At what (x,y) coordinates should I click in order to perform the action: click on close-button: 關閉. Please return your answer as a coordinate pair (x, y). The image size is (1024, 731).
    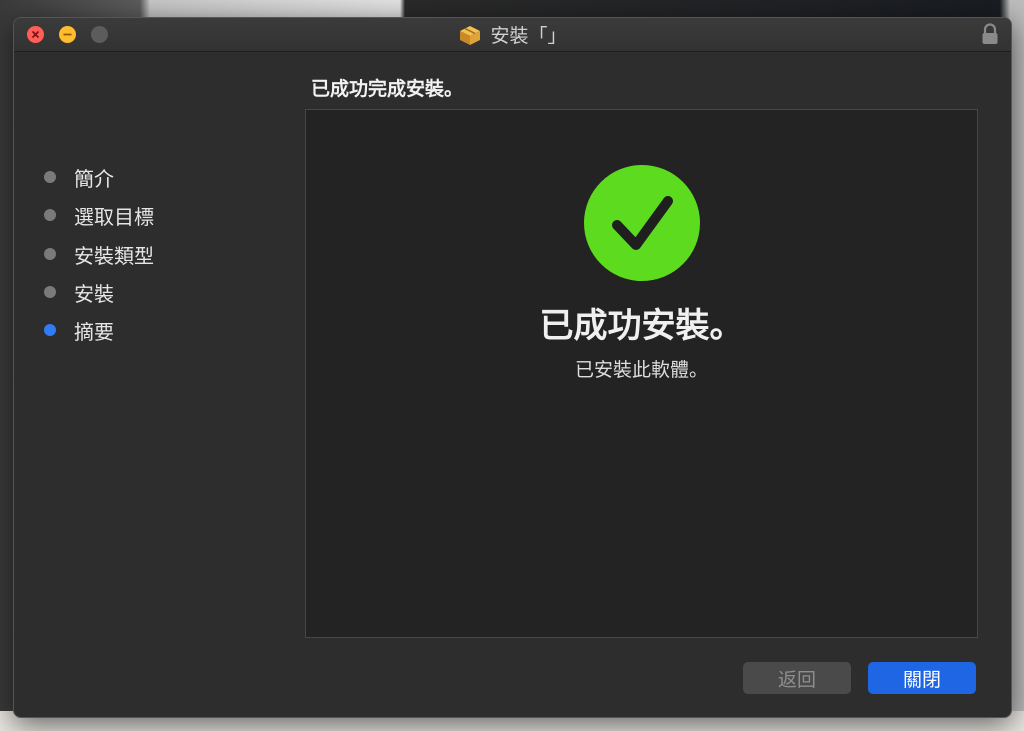
    Looking at the image, I should click on (922, 678).